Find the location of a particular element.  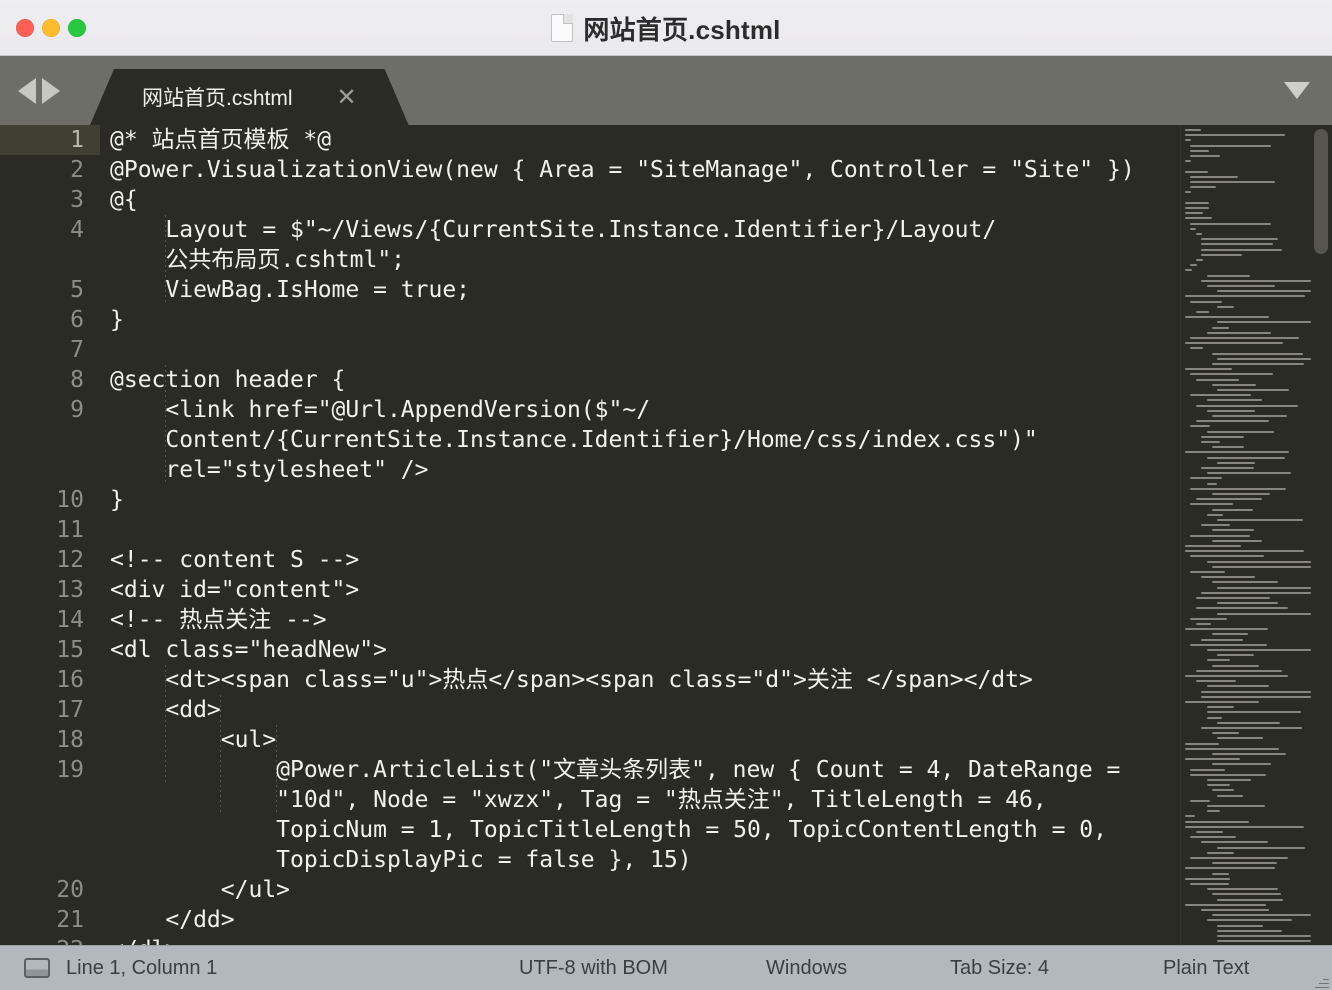

chevron-right-icon is located at coordinates (51, 90).